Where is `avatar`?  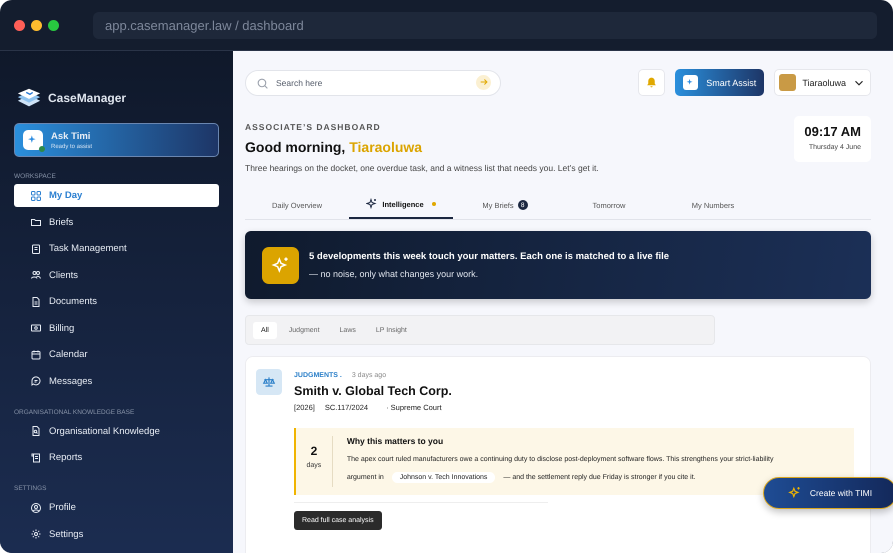
avatar is located at coordinates (787, 82).